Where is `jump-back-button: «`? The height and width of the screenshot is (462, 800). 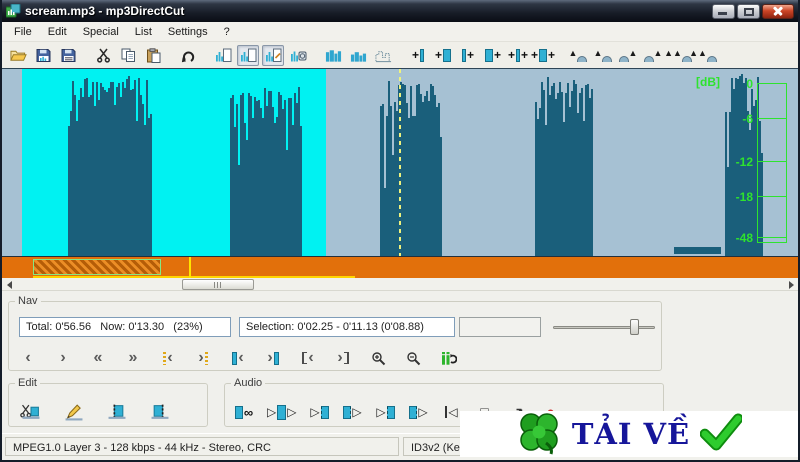 jump-back-button: « is located at coordinates (98, 358).